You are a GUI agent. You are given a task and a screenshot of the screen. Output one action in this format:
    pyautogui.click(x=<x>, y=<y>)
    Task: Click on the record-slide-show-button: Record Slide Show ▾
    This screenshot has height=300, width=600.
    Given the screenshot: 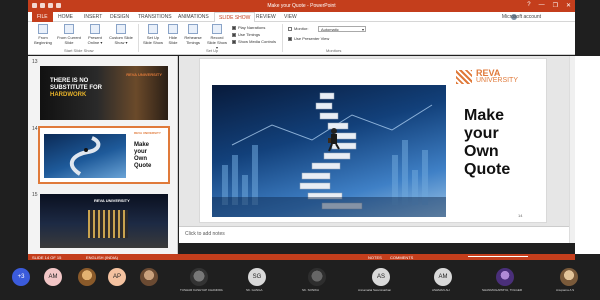 What is the action you would take?
    pyautogui.click(x=217, y=37)
    